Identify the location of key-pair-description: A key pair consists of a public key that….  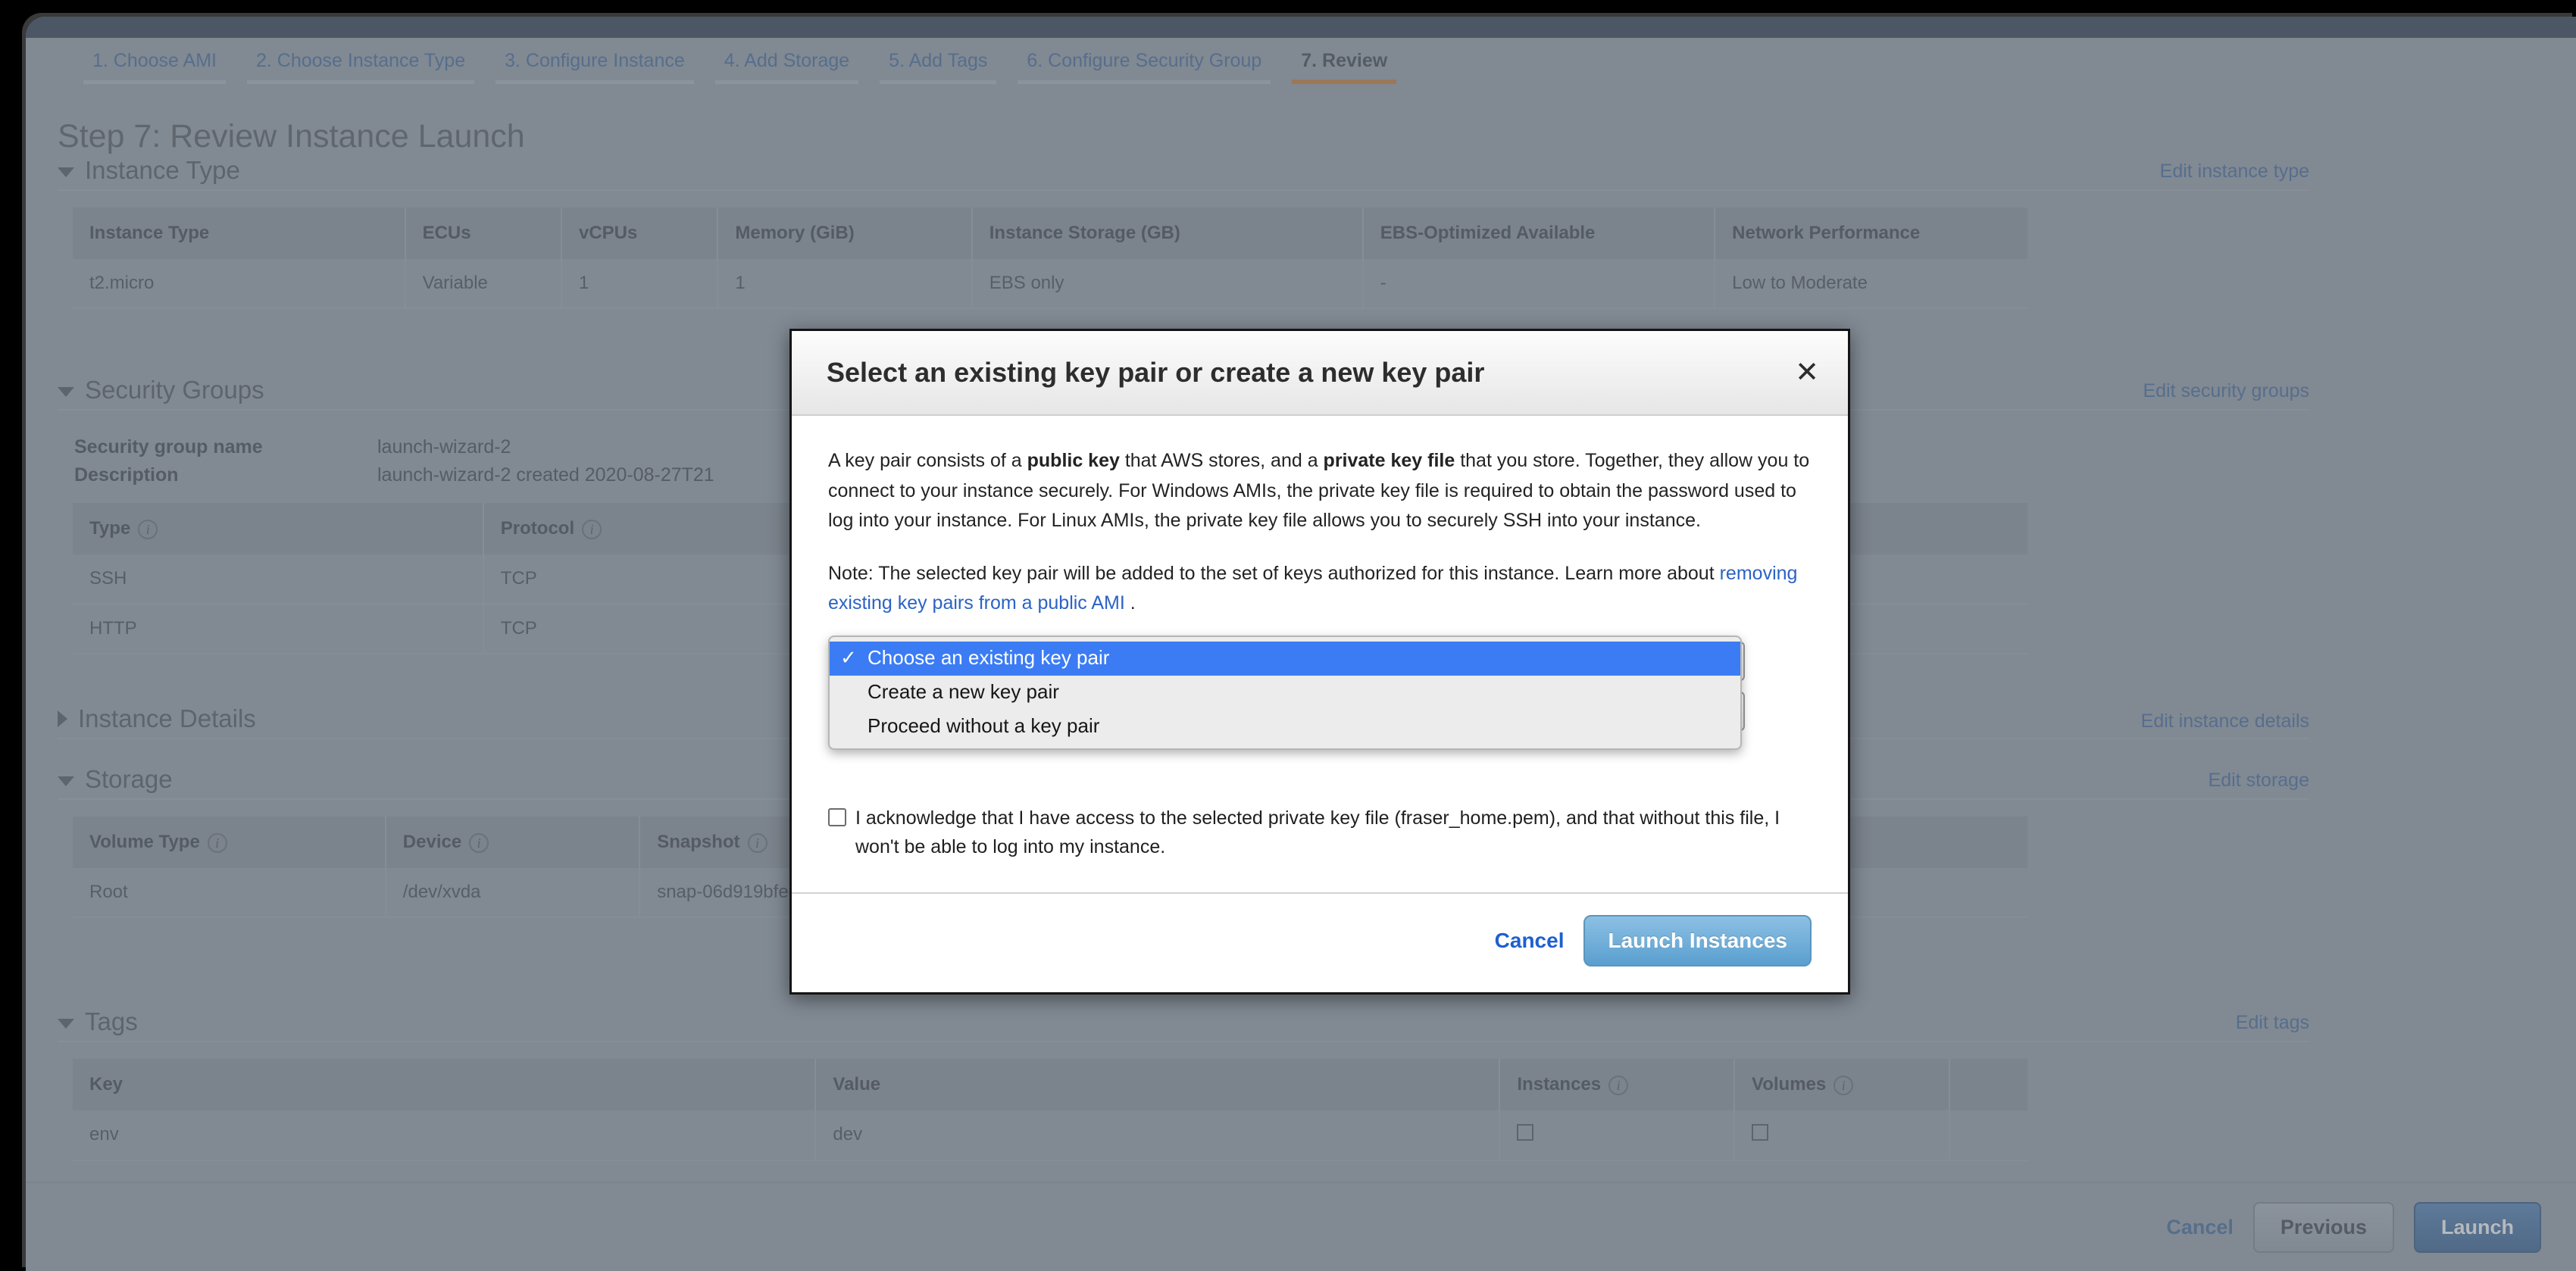
(1320, 491).